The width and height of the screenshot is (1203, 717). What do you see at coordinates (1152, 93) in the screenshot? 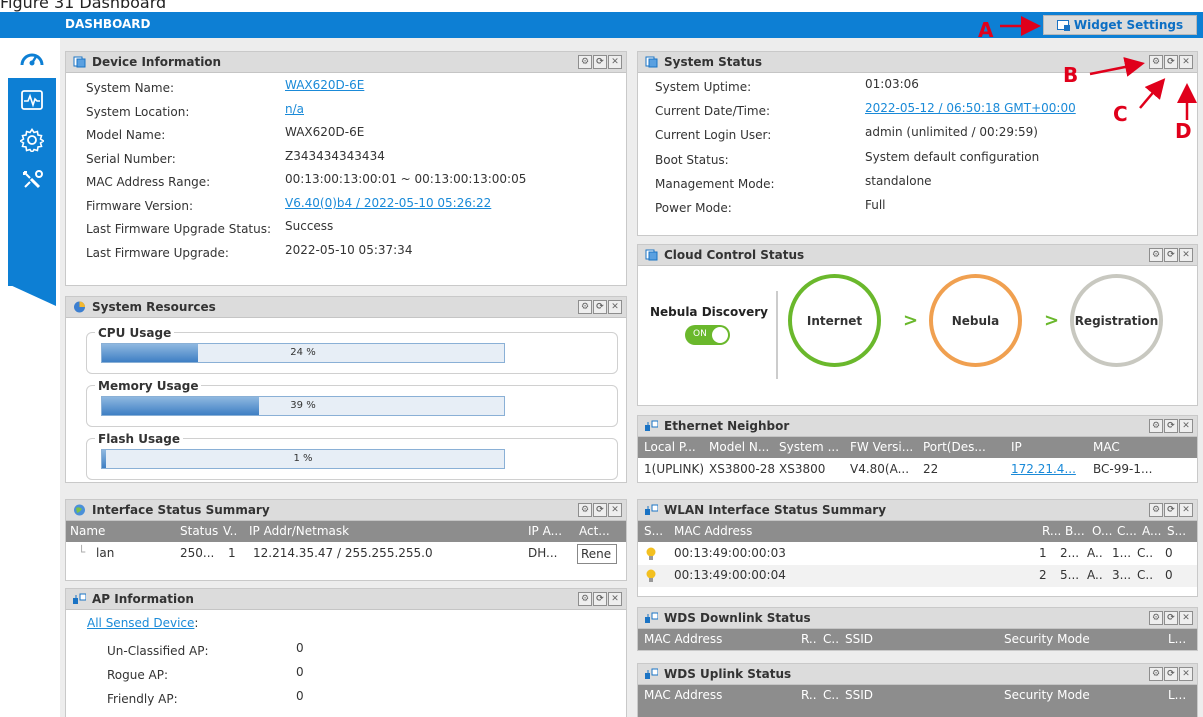
I see `arrow-c` at bounding box center [1152, 93].